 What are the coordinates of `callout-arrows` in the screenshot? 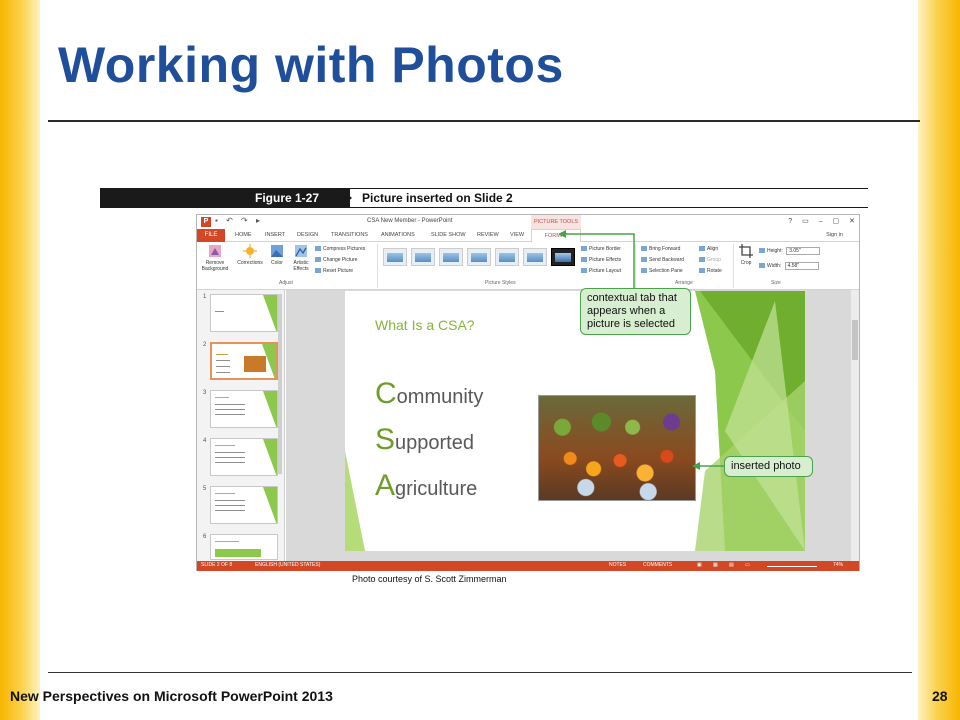 It's located at (641, 350).